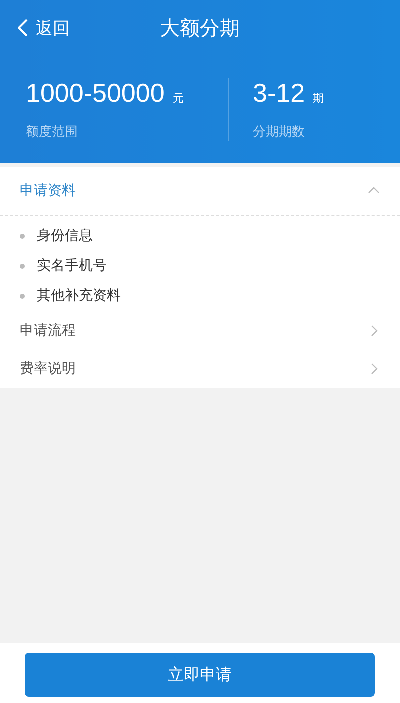 The image size is (400, 703). What do you see at coordinates (200, 28) in the screenshot?
I see `page-title: 大额分期` at bounding box center [200, 28].